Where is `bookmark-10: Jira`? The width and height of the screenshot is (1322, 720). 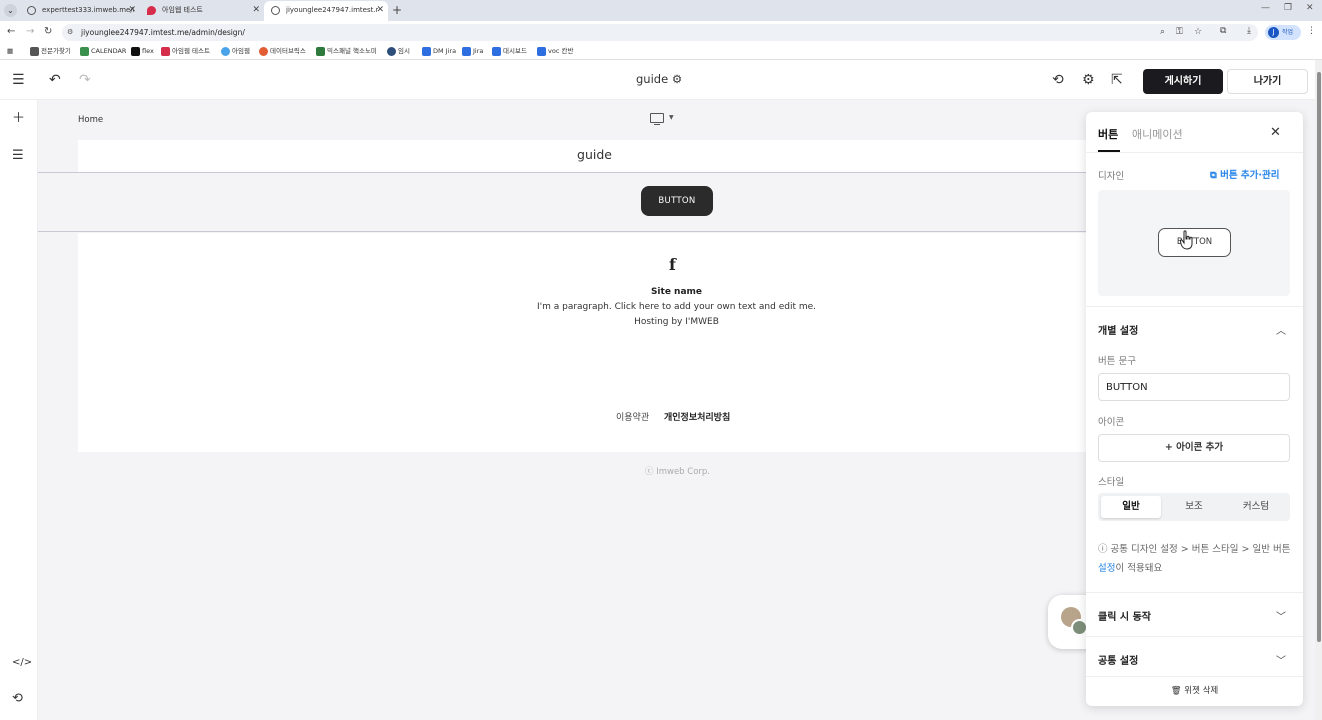
bookmark-10: Jira is located at coordinates (472, 51).